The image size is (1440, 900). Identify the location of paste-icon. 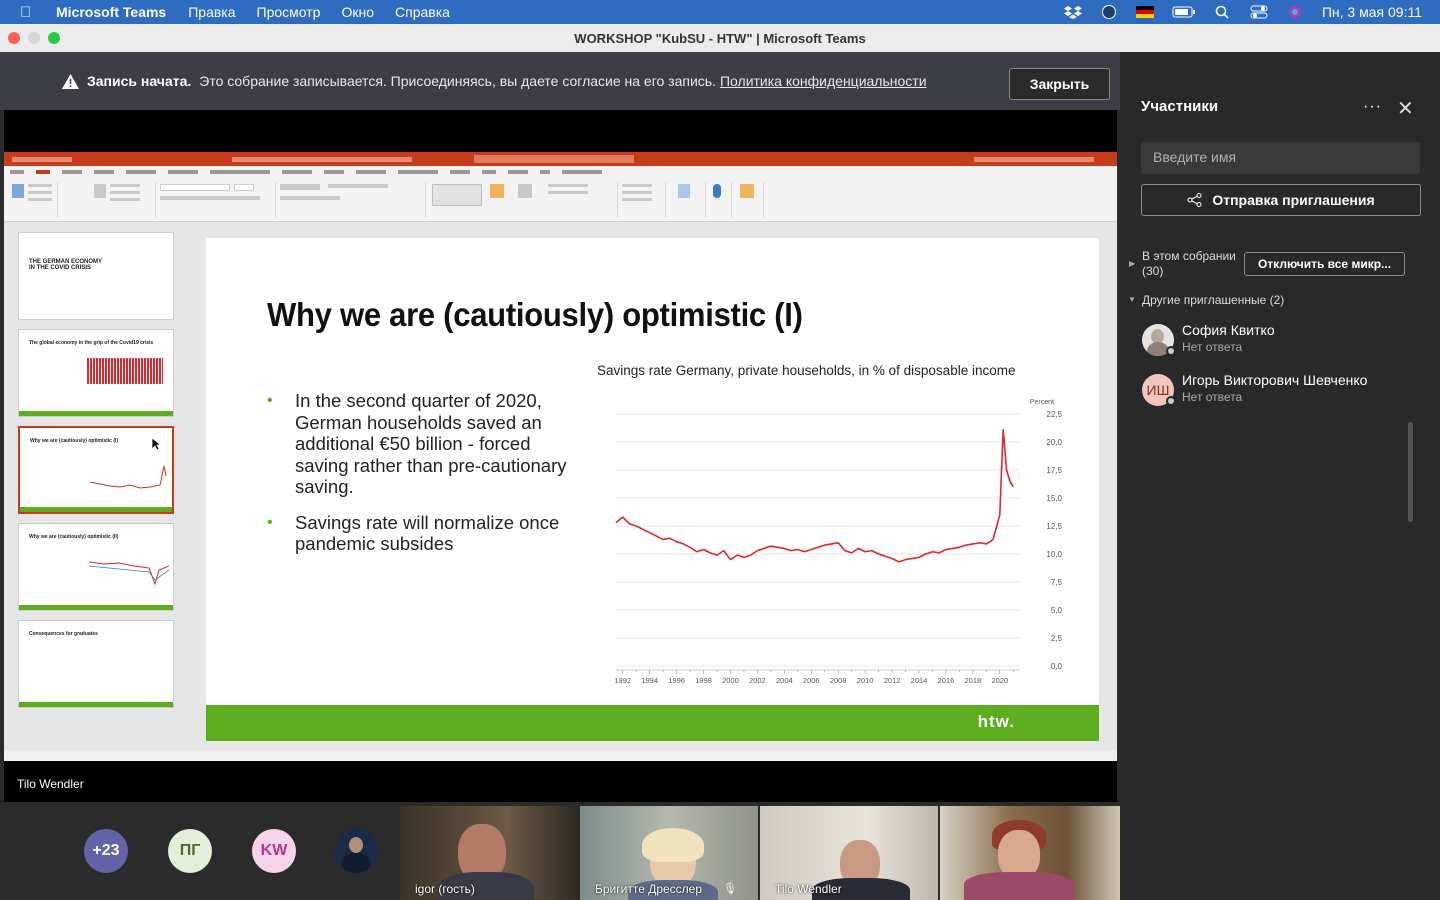
(18, 191).